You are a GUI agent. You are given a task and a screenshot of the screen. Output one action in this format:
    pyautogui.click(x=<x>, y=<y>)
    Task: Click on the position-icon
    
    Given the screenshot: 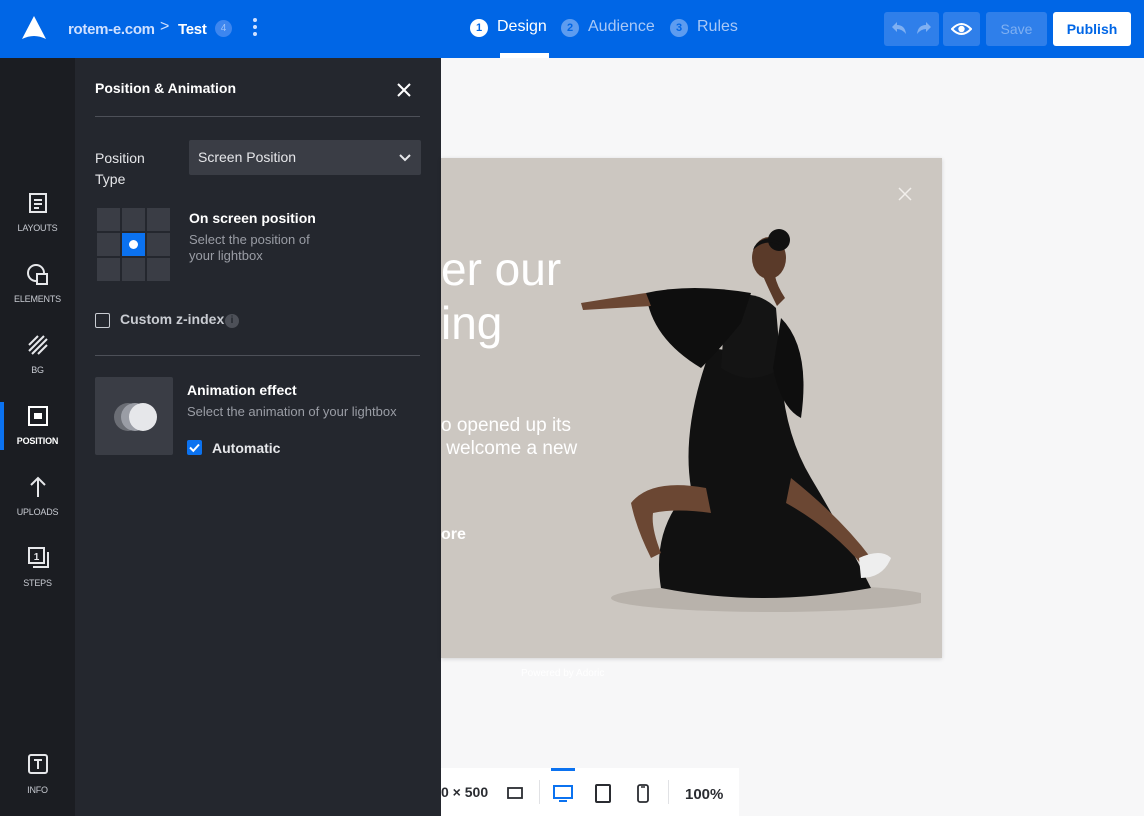 What is the action you would take?
    pyautogui.click(x=38, y=416)
    